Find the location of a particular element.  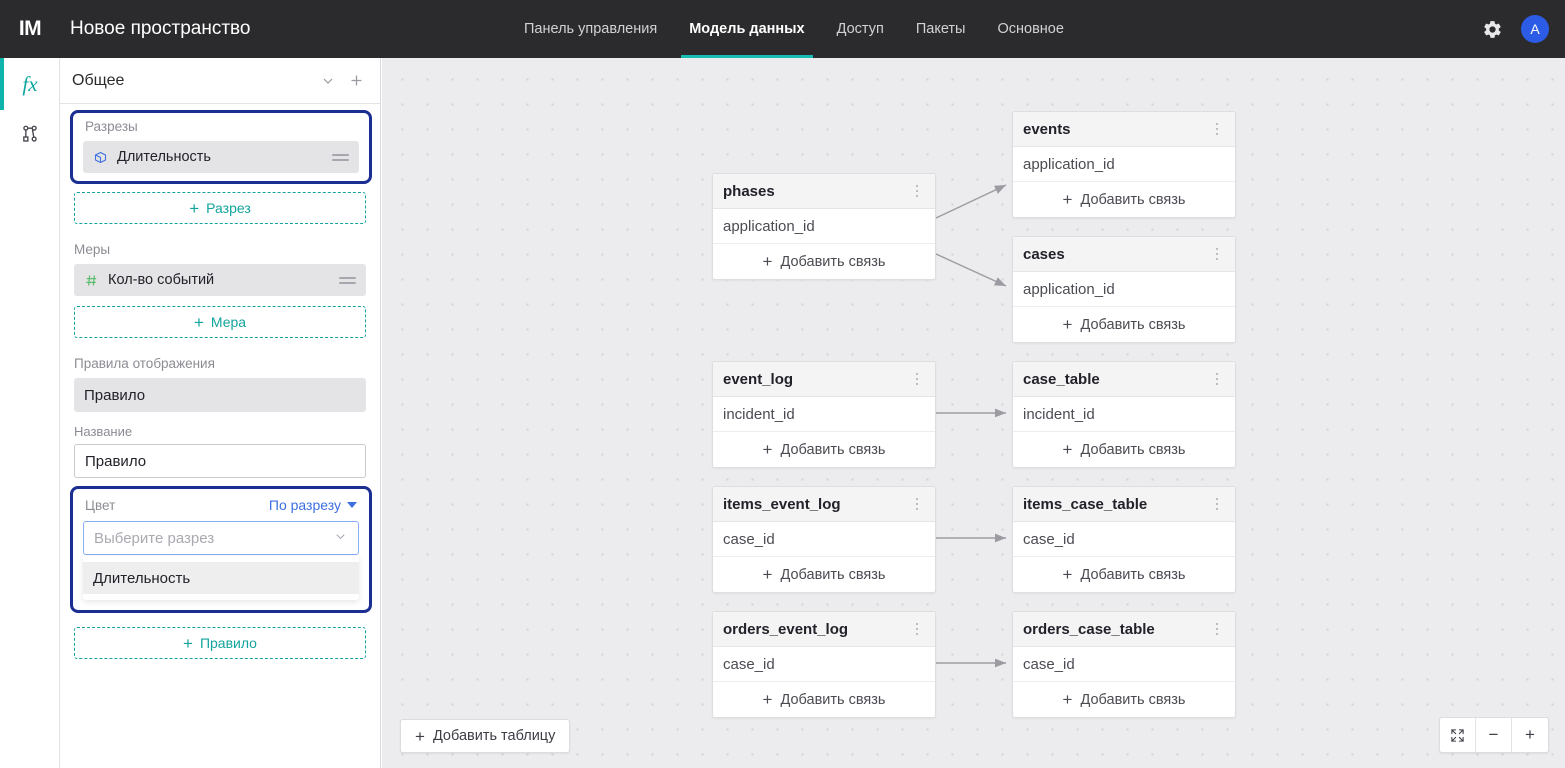

color-mode-dropdown: По разрезу is located at coordinates (313, 505).